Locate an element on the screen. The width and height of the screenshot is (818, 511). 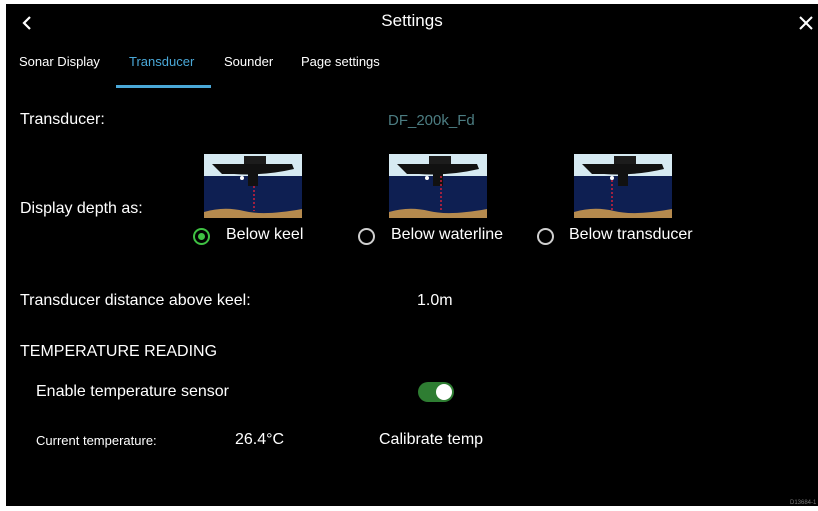
temperature-heading: TEMPERATURE READING is located at coordinates (119, 351).